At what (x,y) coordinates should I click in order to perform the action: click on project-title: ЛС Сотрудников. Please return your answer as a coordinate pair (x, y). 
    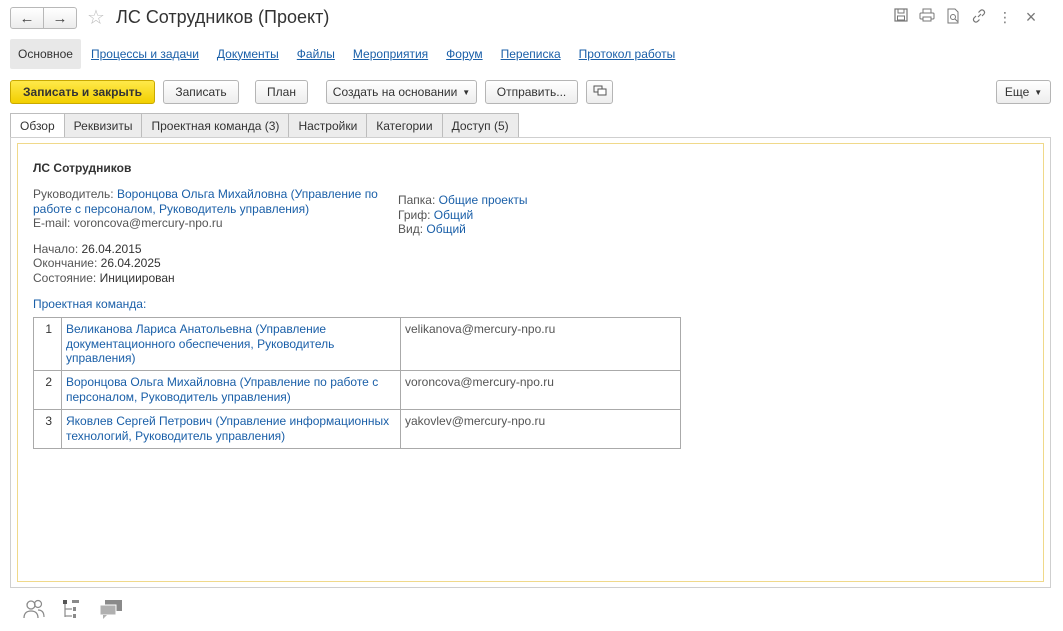
    Looking at the image, I should click on (82, 168).